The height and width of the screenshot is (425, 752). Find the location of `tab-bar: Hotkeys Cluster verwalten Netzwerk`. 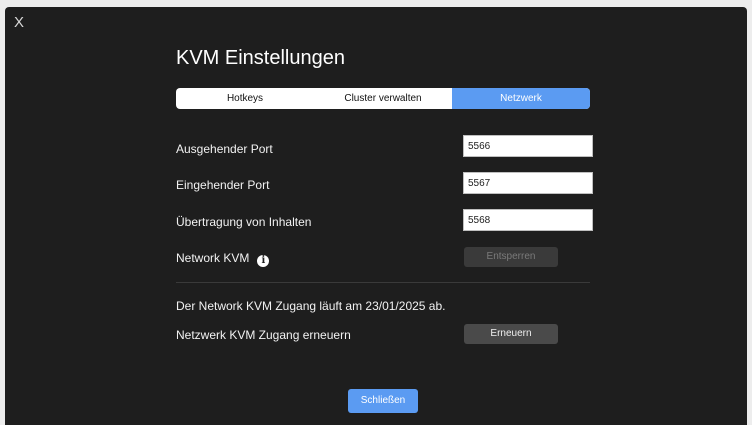

tab-bar: Hotkeys Cluster verwalten Netzwerk is located at coordinates (383, 98).